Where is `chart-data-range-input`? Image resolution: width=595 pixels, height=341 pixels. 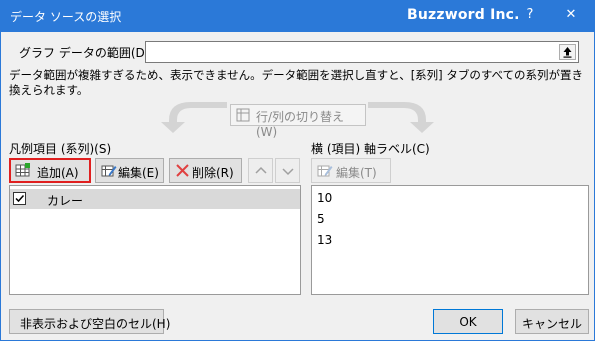 chart-data-range-input is located at coordinates (362, 52).